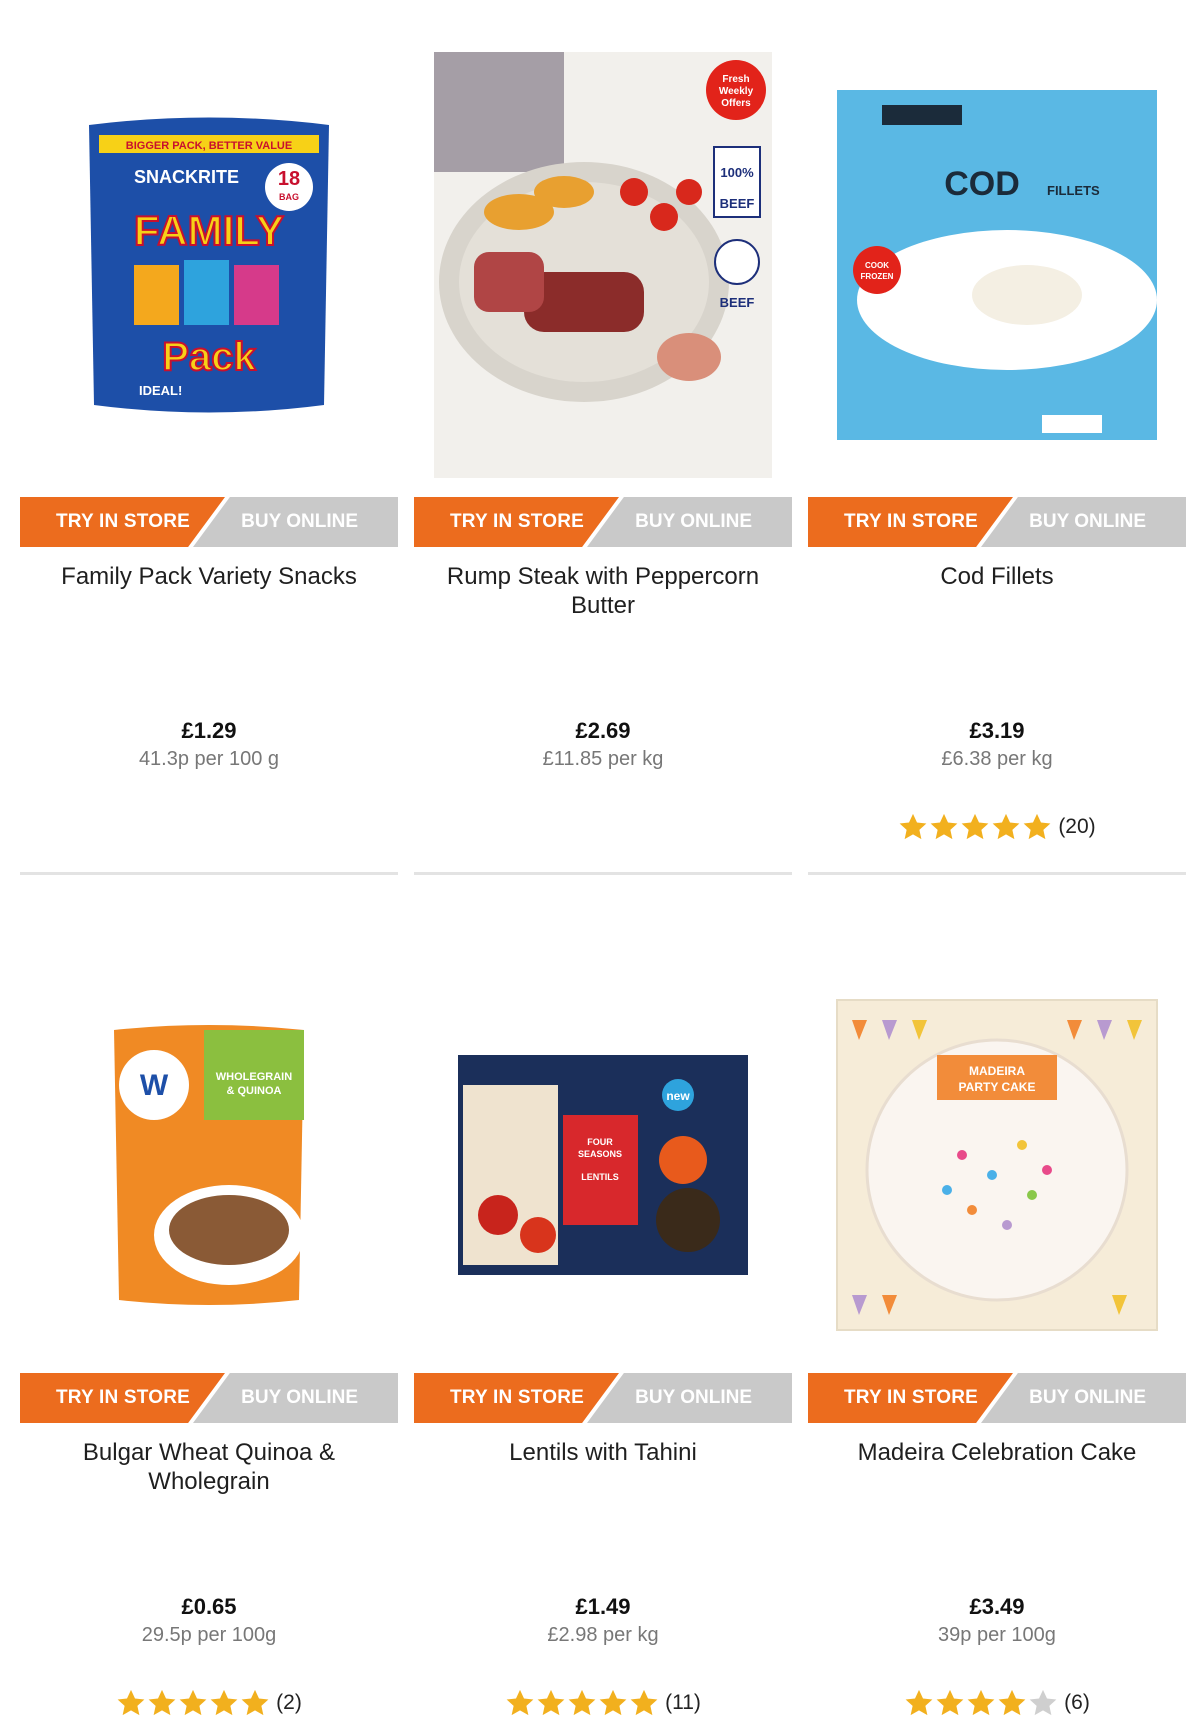 This screenshot has height=1733, width=1200. I want to click on product-image-tray: FOUR SEASONS LENTILS new, so click(603, 1165).